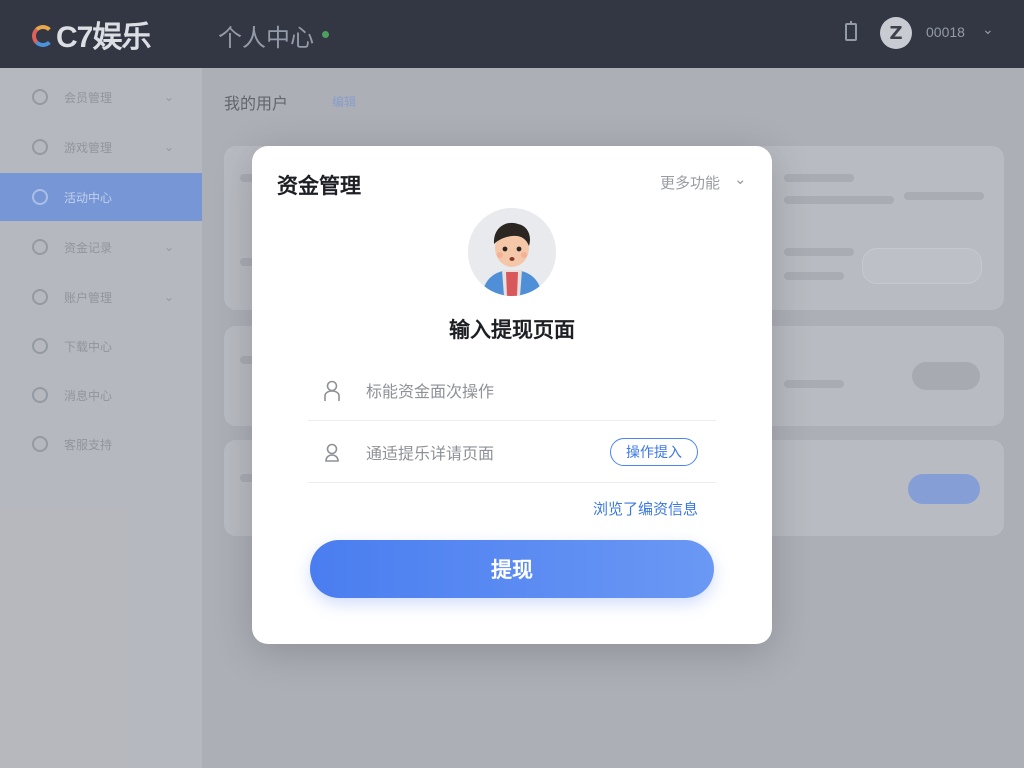 This screenshot has height=768, width=1024. What do you see at coordinates (332, 391) in the screenshot?
I see `user-icon` at bounding box center [332, 391].